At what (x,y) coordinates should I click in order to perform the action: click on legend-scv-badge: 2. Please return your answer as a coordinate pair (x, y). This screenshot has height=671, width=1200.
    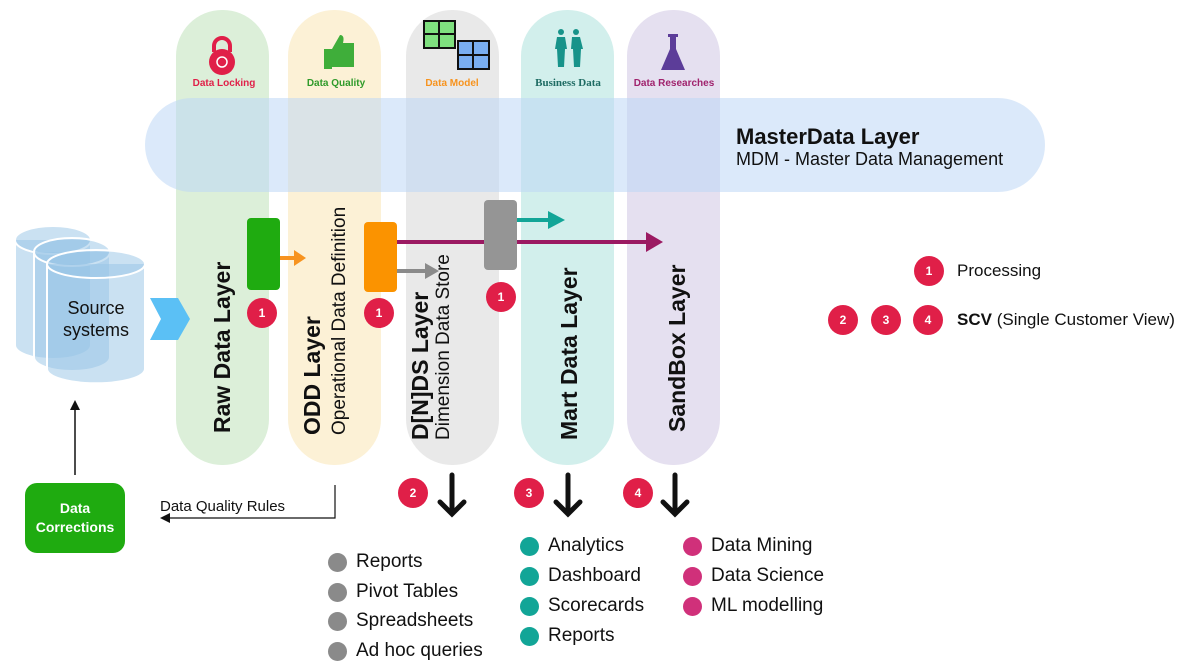
    Looking at the image, I should click on (843, 320).